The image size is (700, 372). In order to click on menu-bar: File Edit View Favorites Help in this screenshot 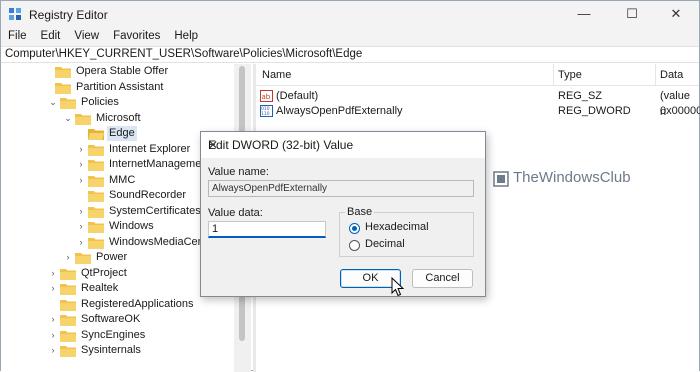, I will do `click(350, 36)`.